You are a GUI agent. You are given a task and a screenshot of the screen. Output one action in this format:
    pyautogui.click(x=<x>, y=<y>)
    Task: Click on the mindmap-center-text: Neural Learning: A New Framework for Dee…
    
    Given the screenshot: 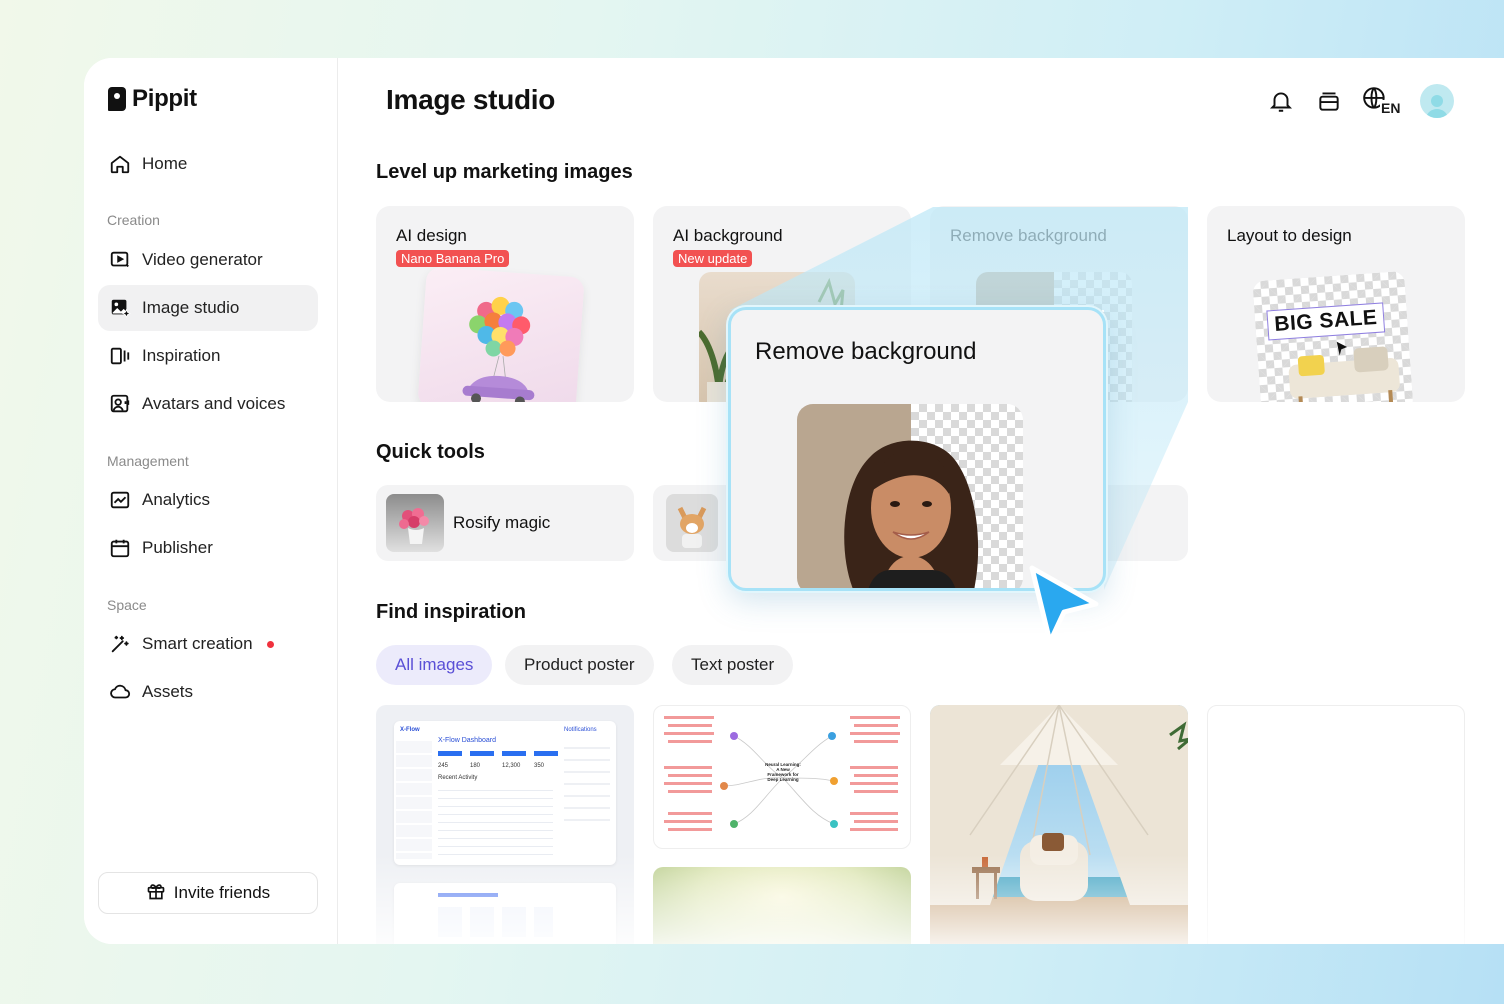 What is the action you would take?
    pyautogui.click(x=783, y=772)
    